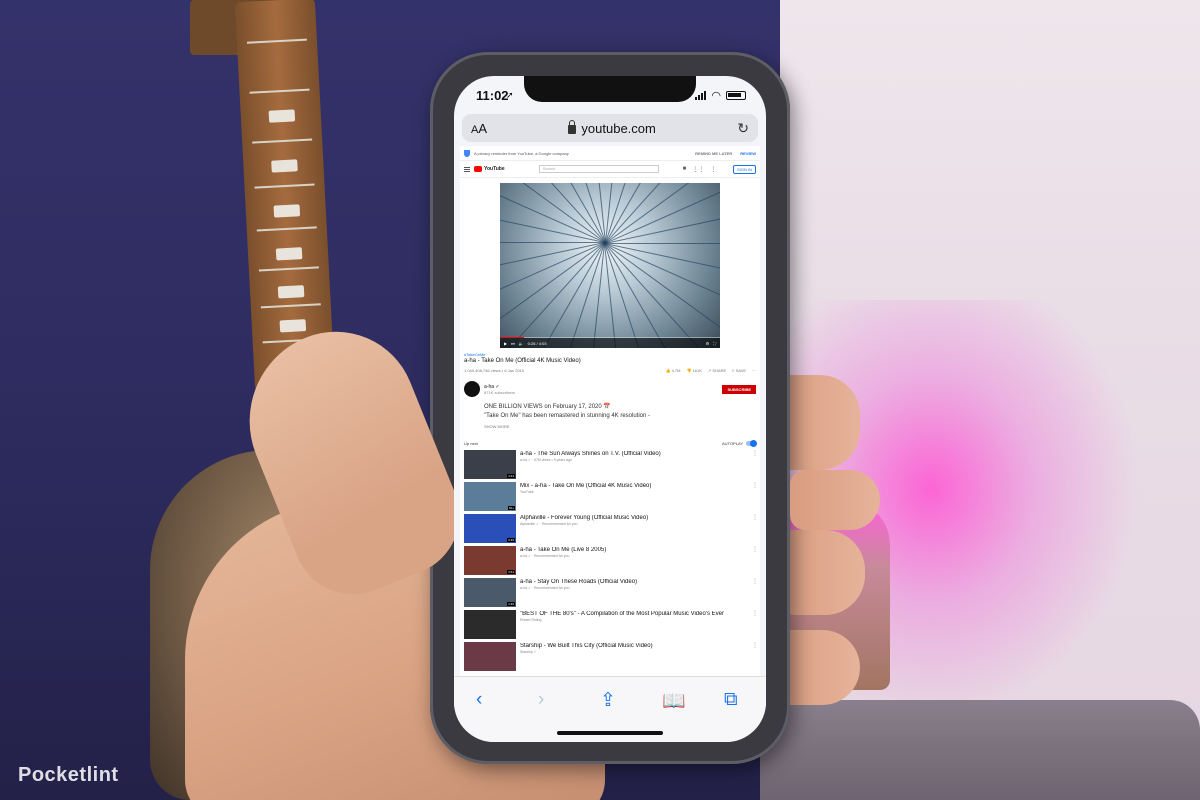 This screenshot has height=800, width=1200. I want to click on video-thumbnail: 4:43, so click(490, 464).